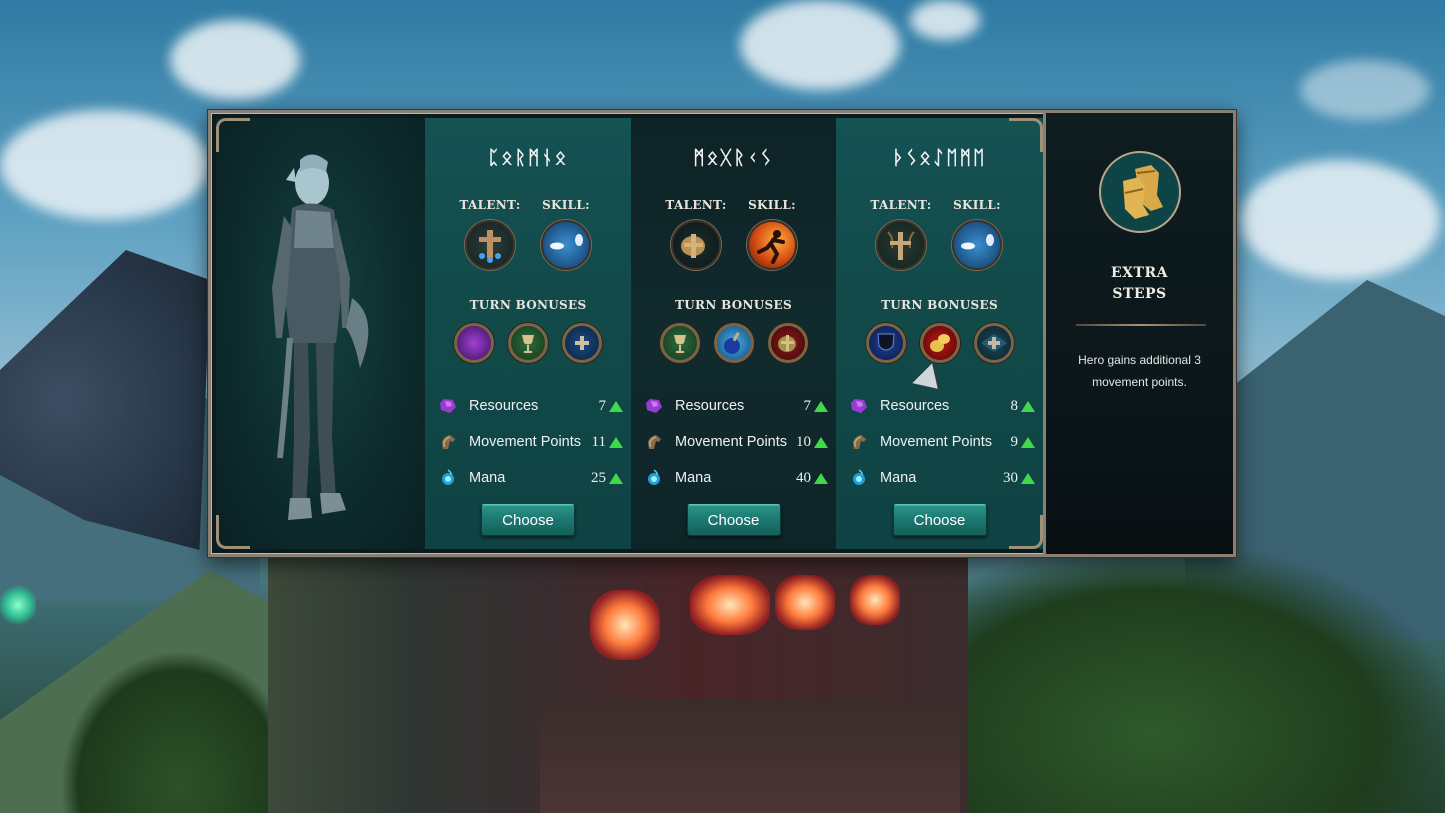 The width and height of the screenshot is (1445, 813). I want to click on hero-portrait-panel, so click(320, 333).